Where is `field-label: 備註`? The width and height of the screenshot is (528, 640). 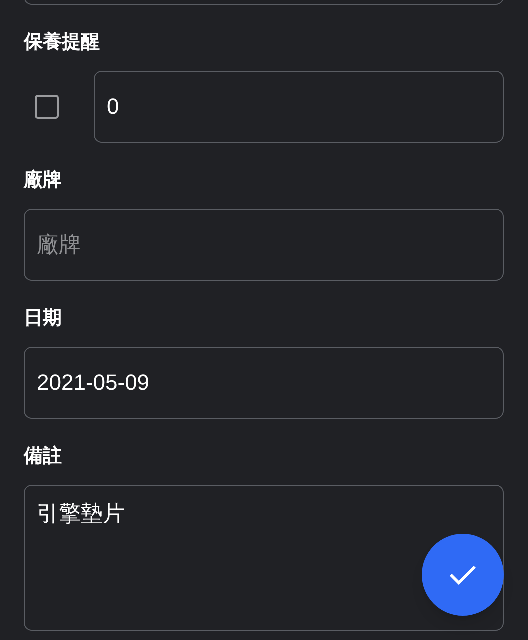 field-label: 備註 is located at coordinates (43, 457).